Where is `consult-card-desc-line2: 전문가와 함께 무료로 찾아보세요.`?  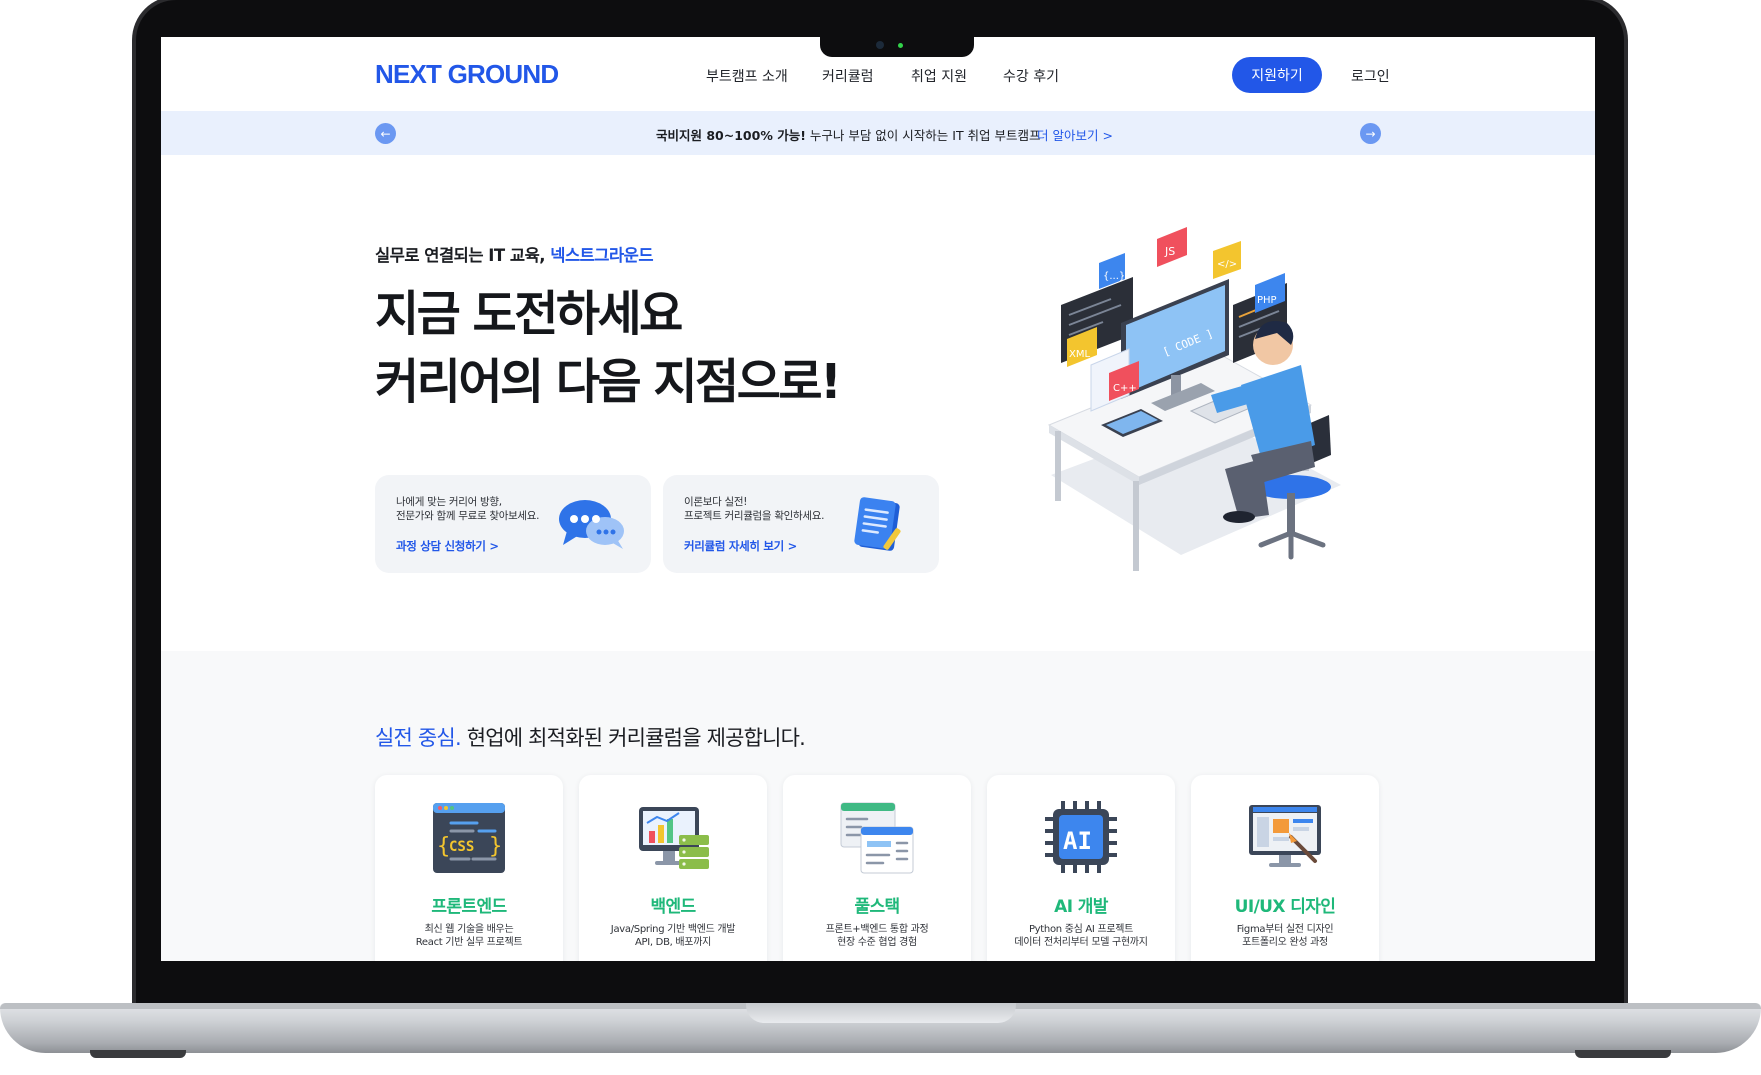
consult-card-desc-line2: 전문가와 함께 무료로 찾아보세요. is located at coordinates (468, 516).